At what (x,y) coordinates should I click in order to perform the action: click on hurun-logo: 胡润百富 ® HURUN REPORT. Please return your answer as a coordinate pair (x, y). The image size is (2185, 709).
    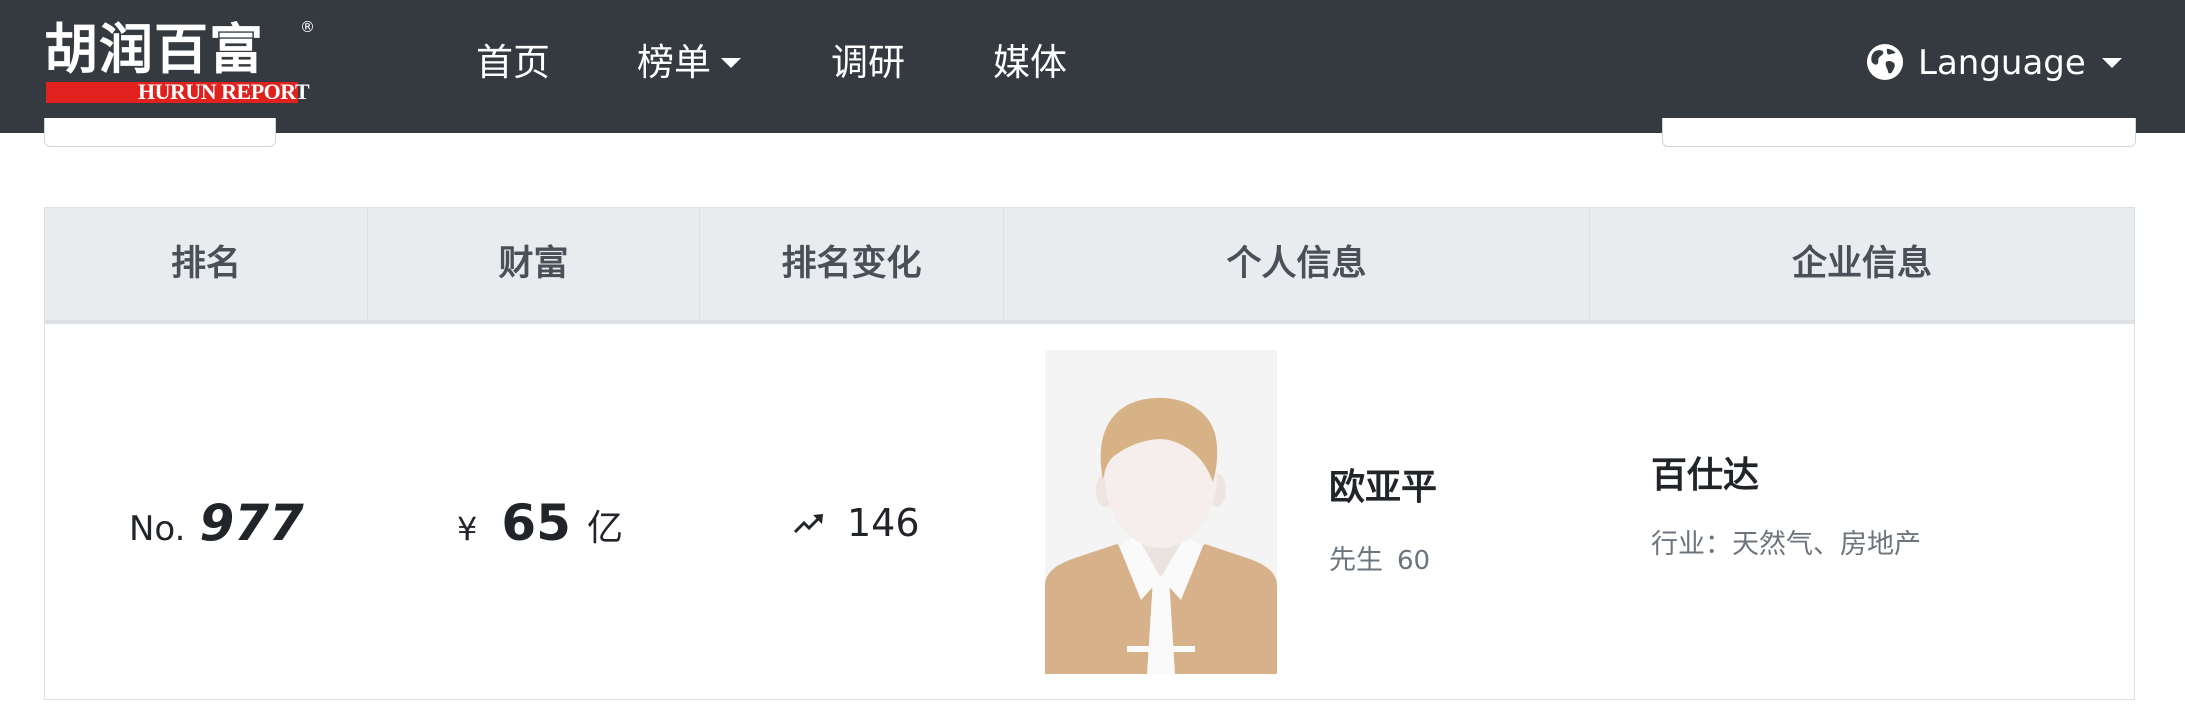
    Looking at the image, I should click on (180, 62).